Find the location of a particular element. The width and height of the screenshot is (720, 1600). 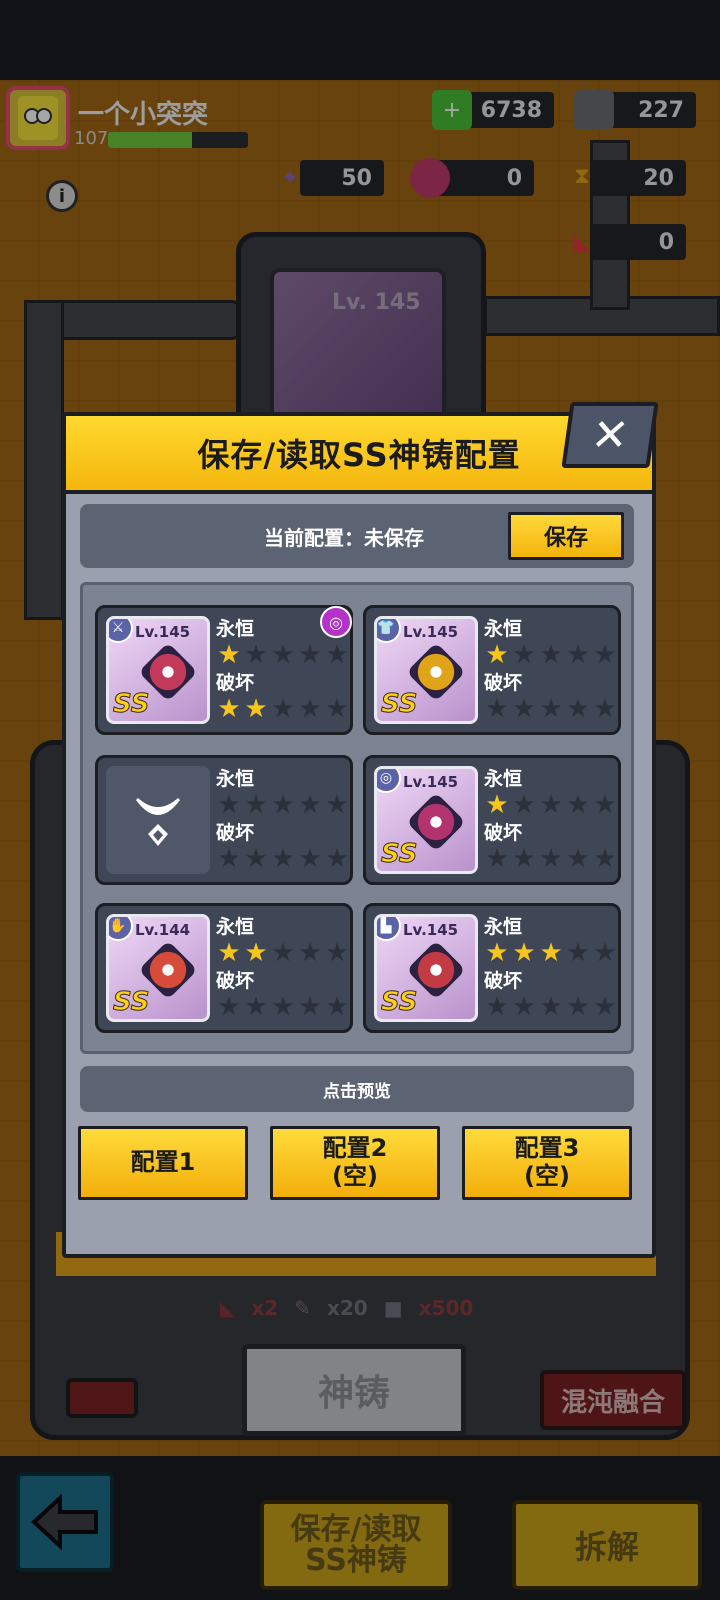

weapon-icon: ⚔ is located at coordinates (121, 631).